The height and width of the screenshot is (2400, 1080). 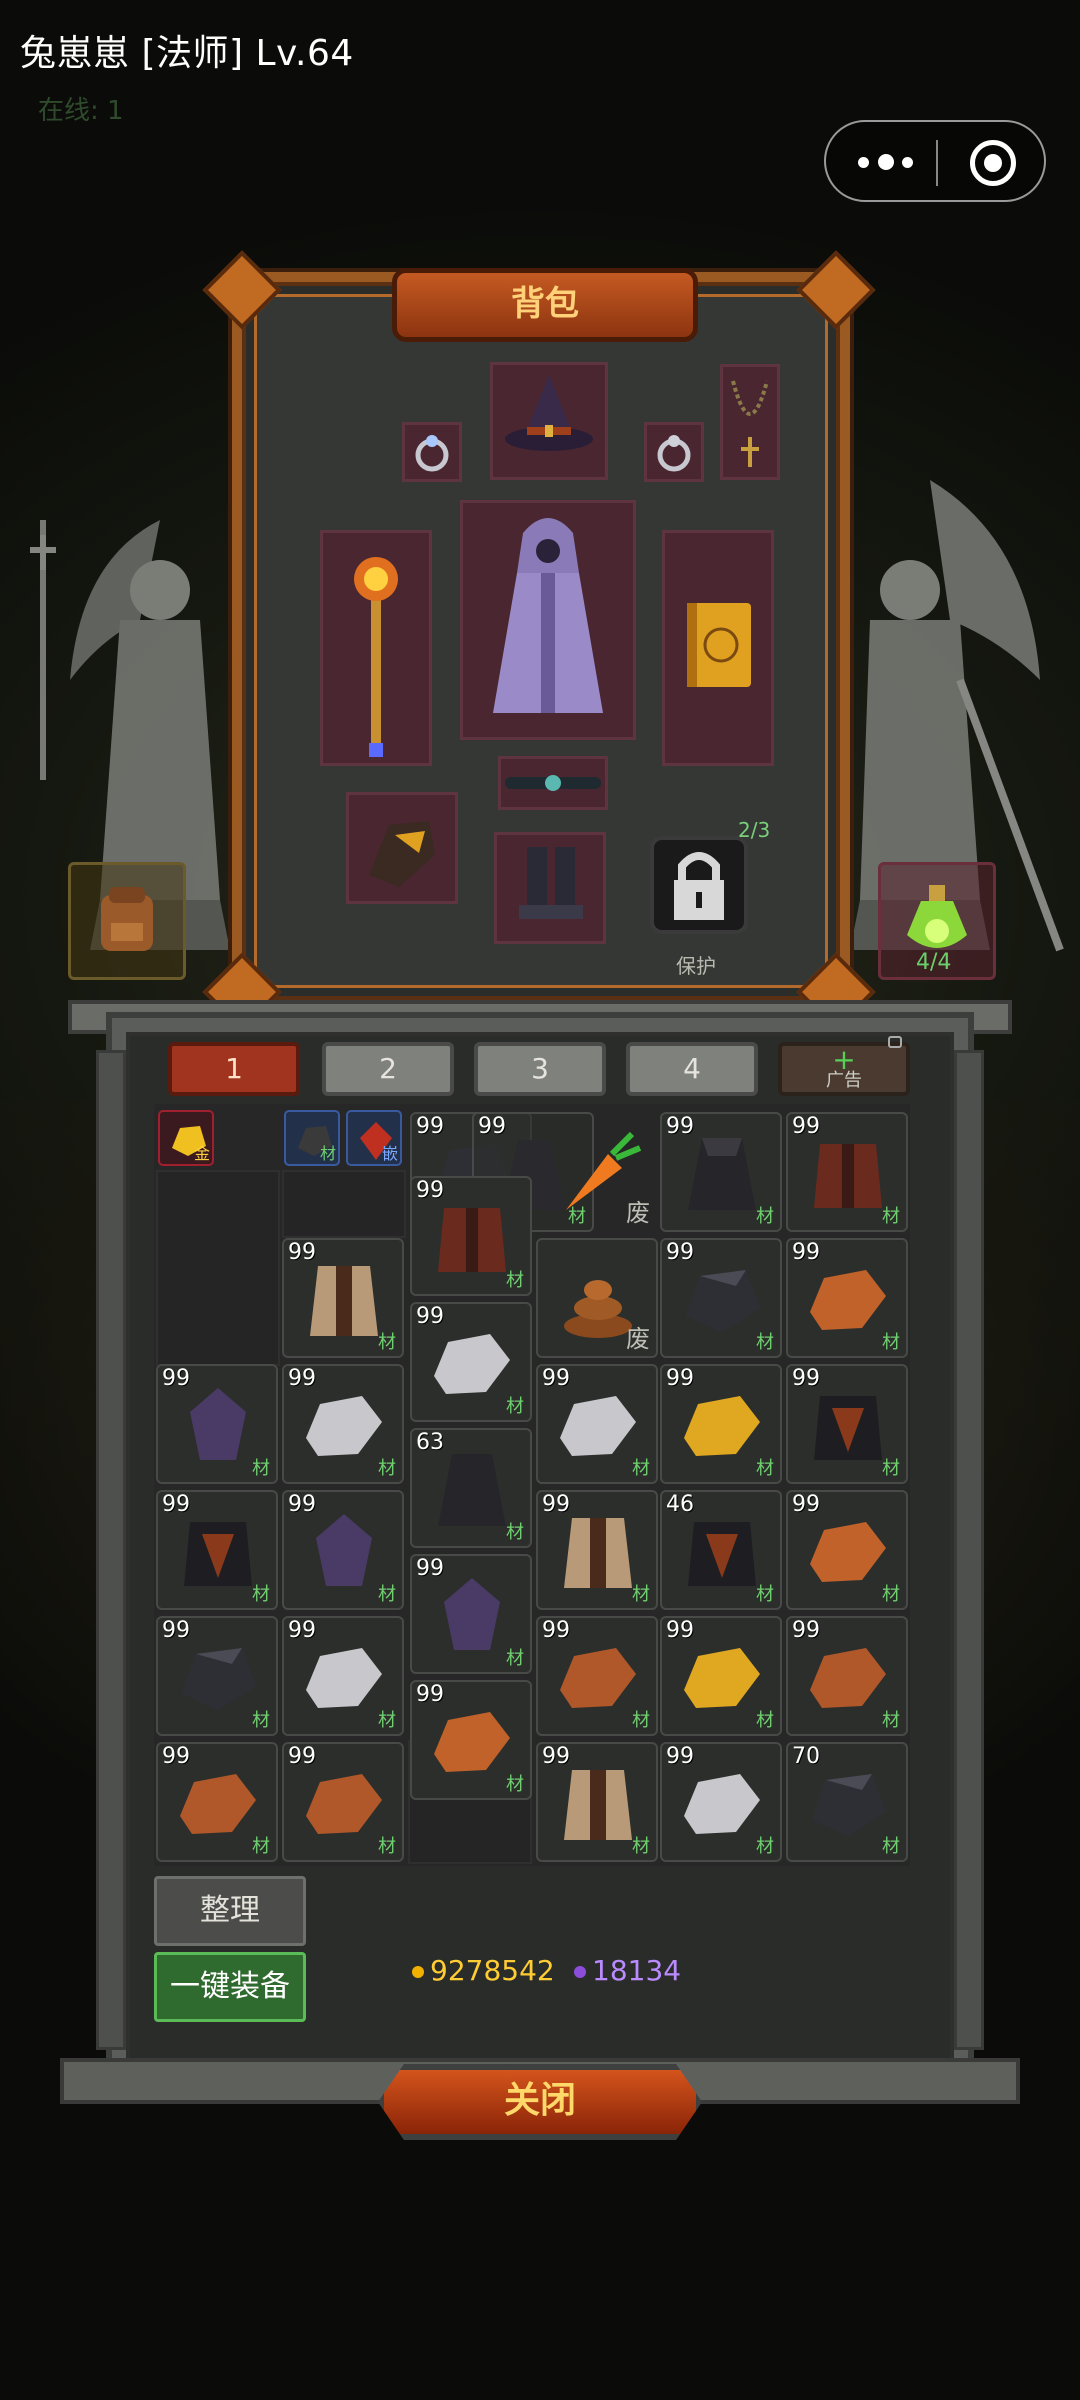 What do you see at coordinates (934, 962) in the screenshot?
I see `potion-count: 4/4` at bounding box center [934, 962].